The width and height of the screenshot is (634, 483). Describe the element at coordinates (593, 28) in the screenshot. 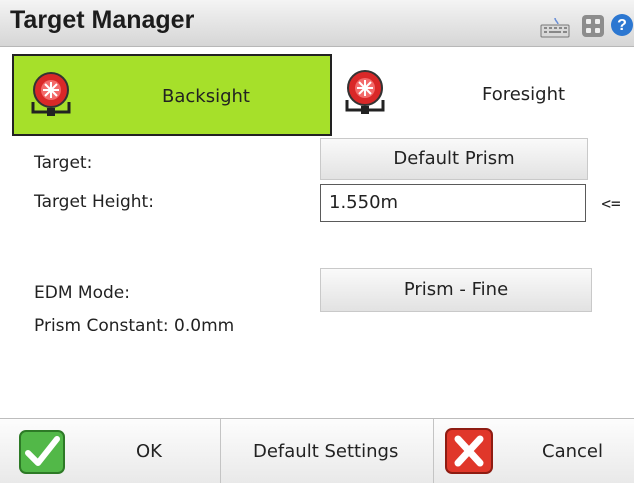

I see `grid-icon` at that location.